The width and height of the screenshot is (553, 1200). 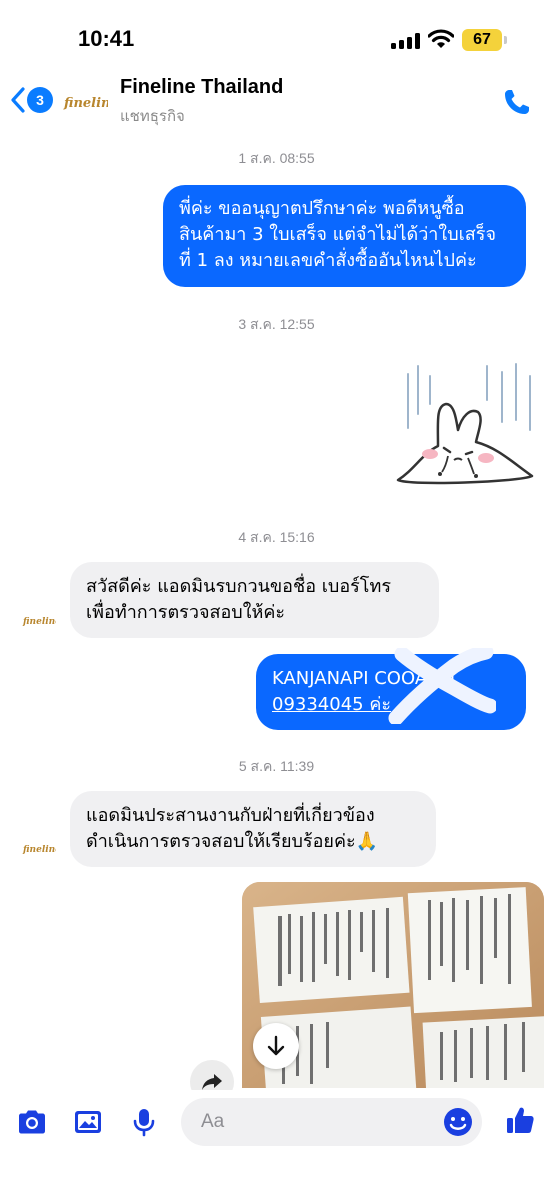 What do you see at coordinates (276, 766) in the screenshot?
I see `timestamp: 5 ส.ค. 11:39` at bounding box center [276, 766].